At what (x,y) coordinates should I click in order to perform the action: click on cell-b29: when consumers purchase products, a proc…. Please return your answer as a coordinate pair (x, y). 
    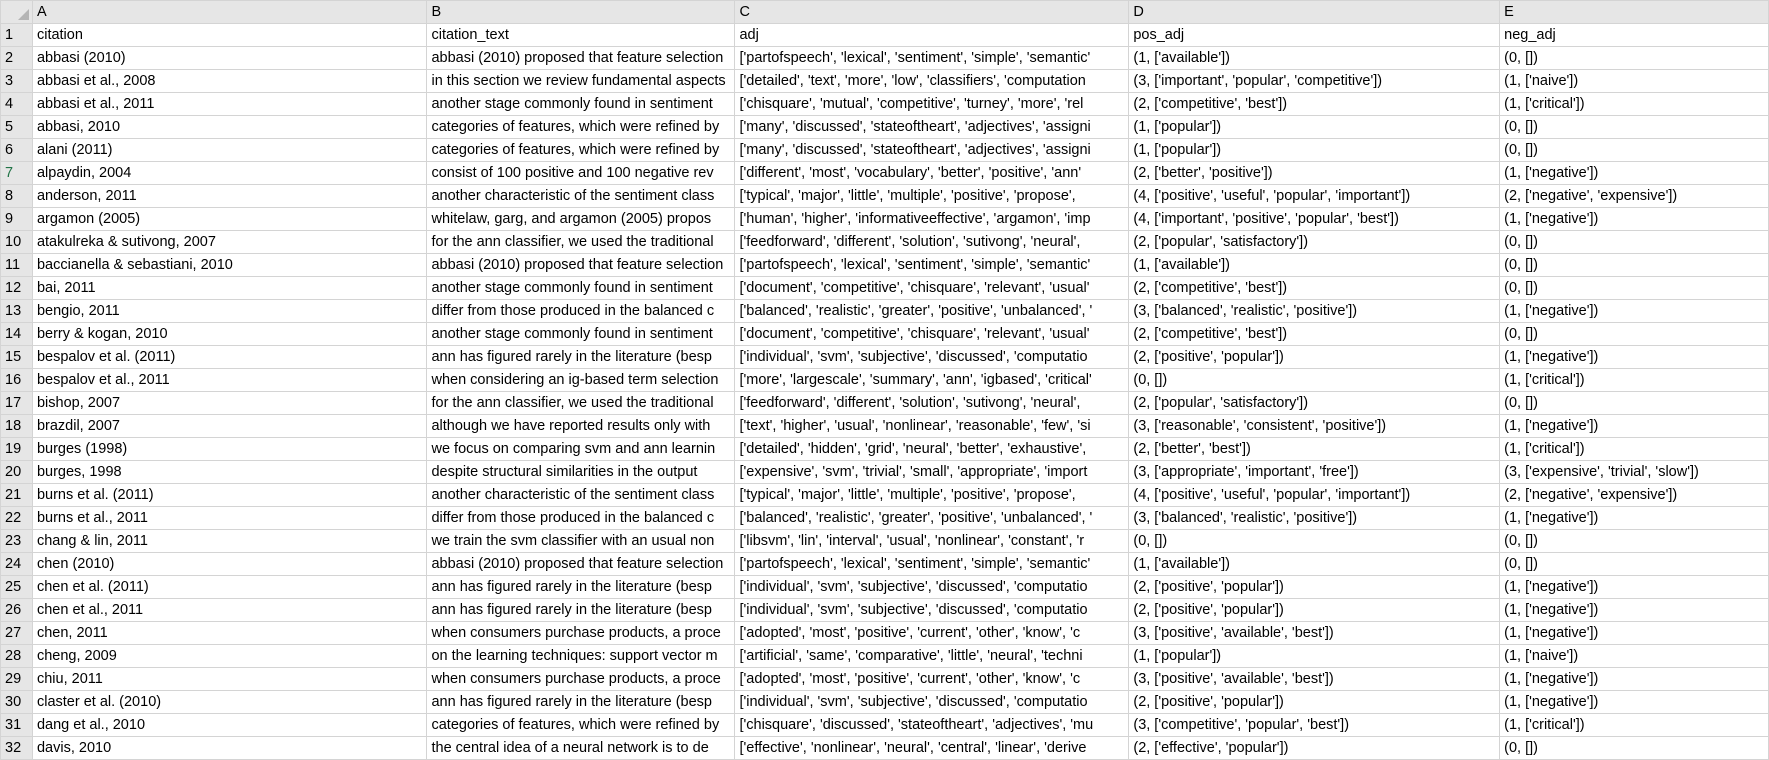
    Looking at the image, I should click on (581, 679).